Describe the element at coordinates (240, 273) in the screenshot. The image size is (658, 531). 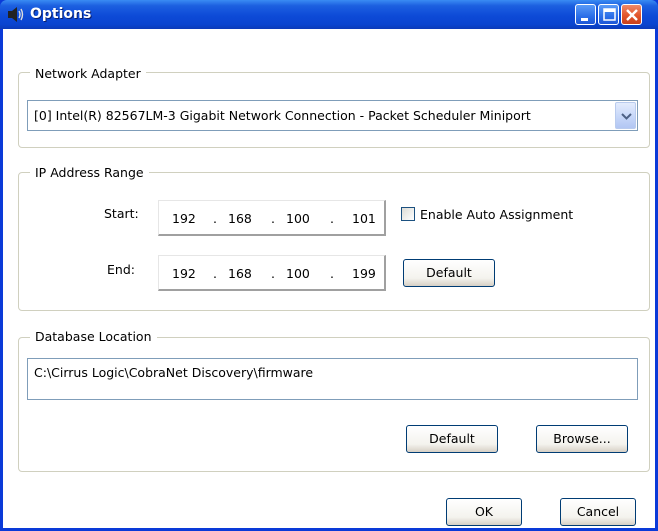
I see `end-octet-2: 168` at that location.